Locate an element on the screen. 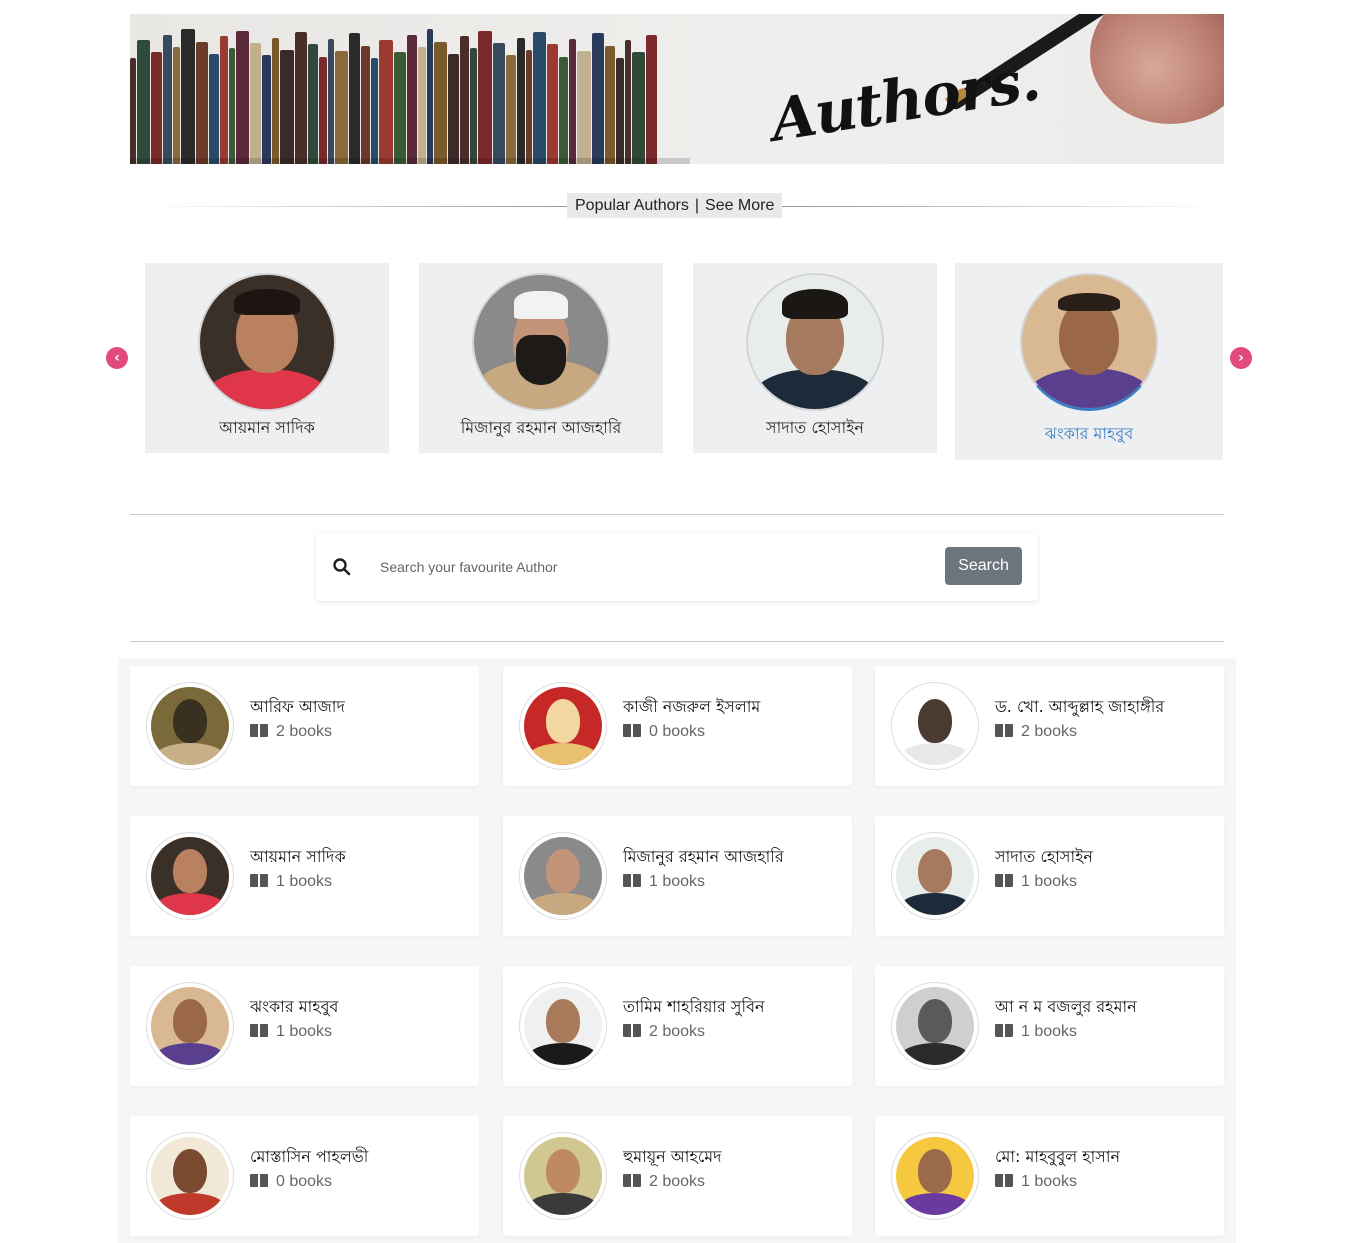  author-card: হুমায়ূন আহমেদ 2 books is located at coordinates (677, 1176).